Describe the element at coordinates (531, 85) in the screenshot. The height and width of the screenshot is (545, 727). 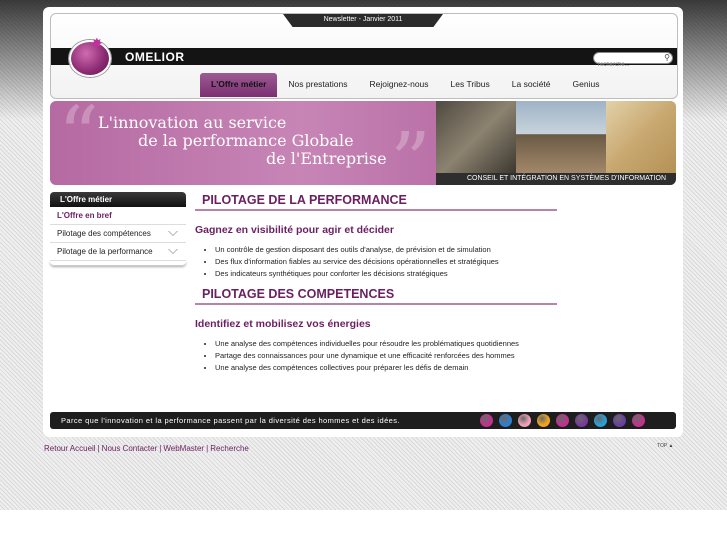
I see `nav-item-la-societe: La société` at that location.